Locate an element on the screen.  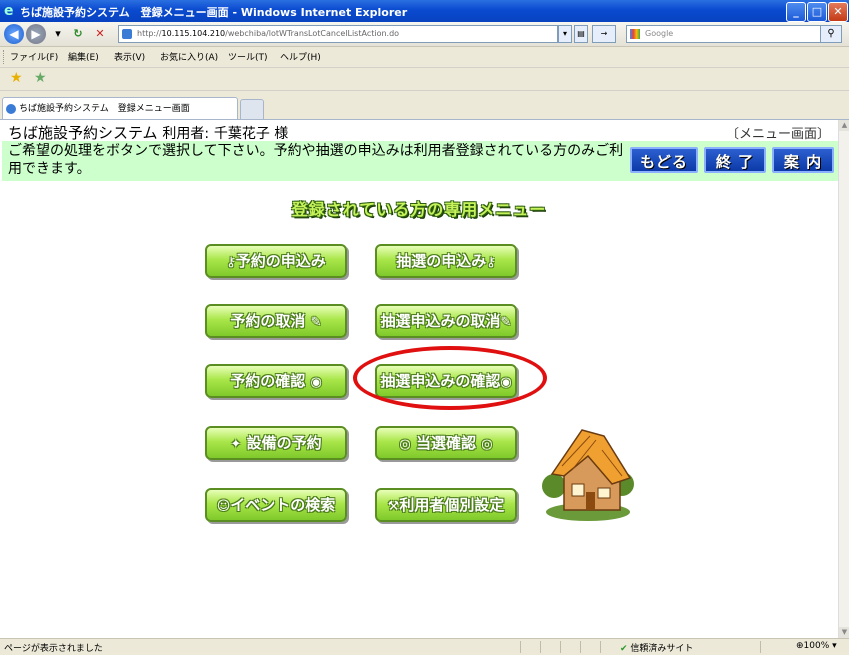
tab-bar: ちば施設予約システム 登録メニュー画面 is located at coordinates (424, 105).